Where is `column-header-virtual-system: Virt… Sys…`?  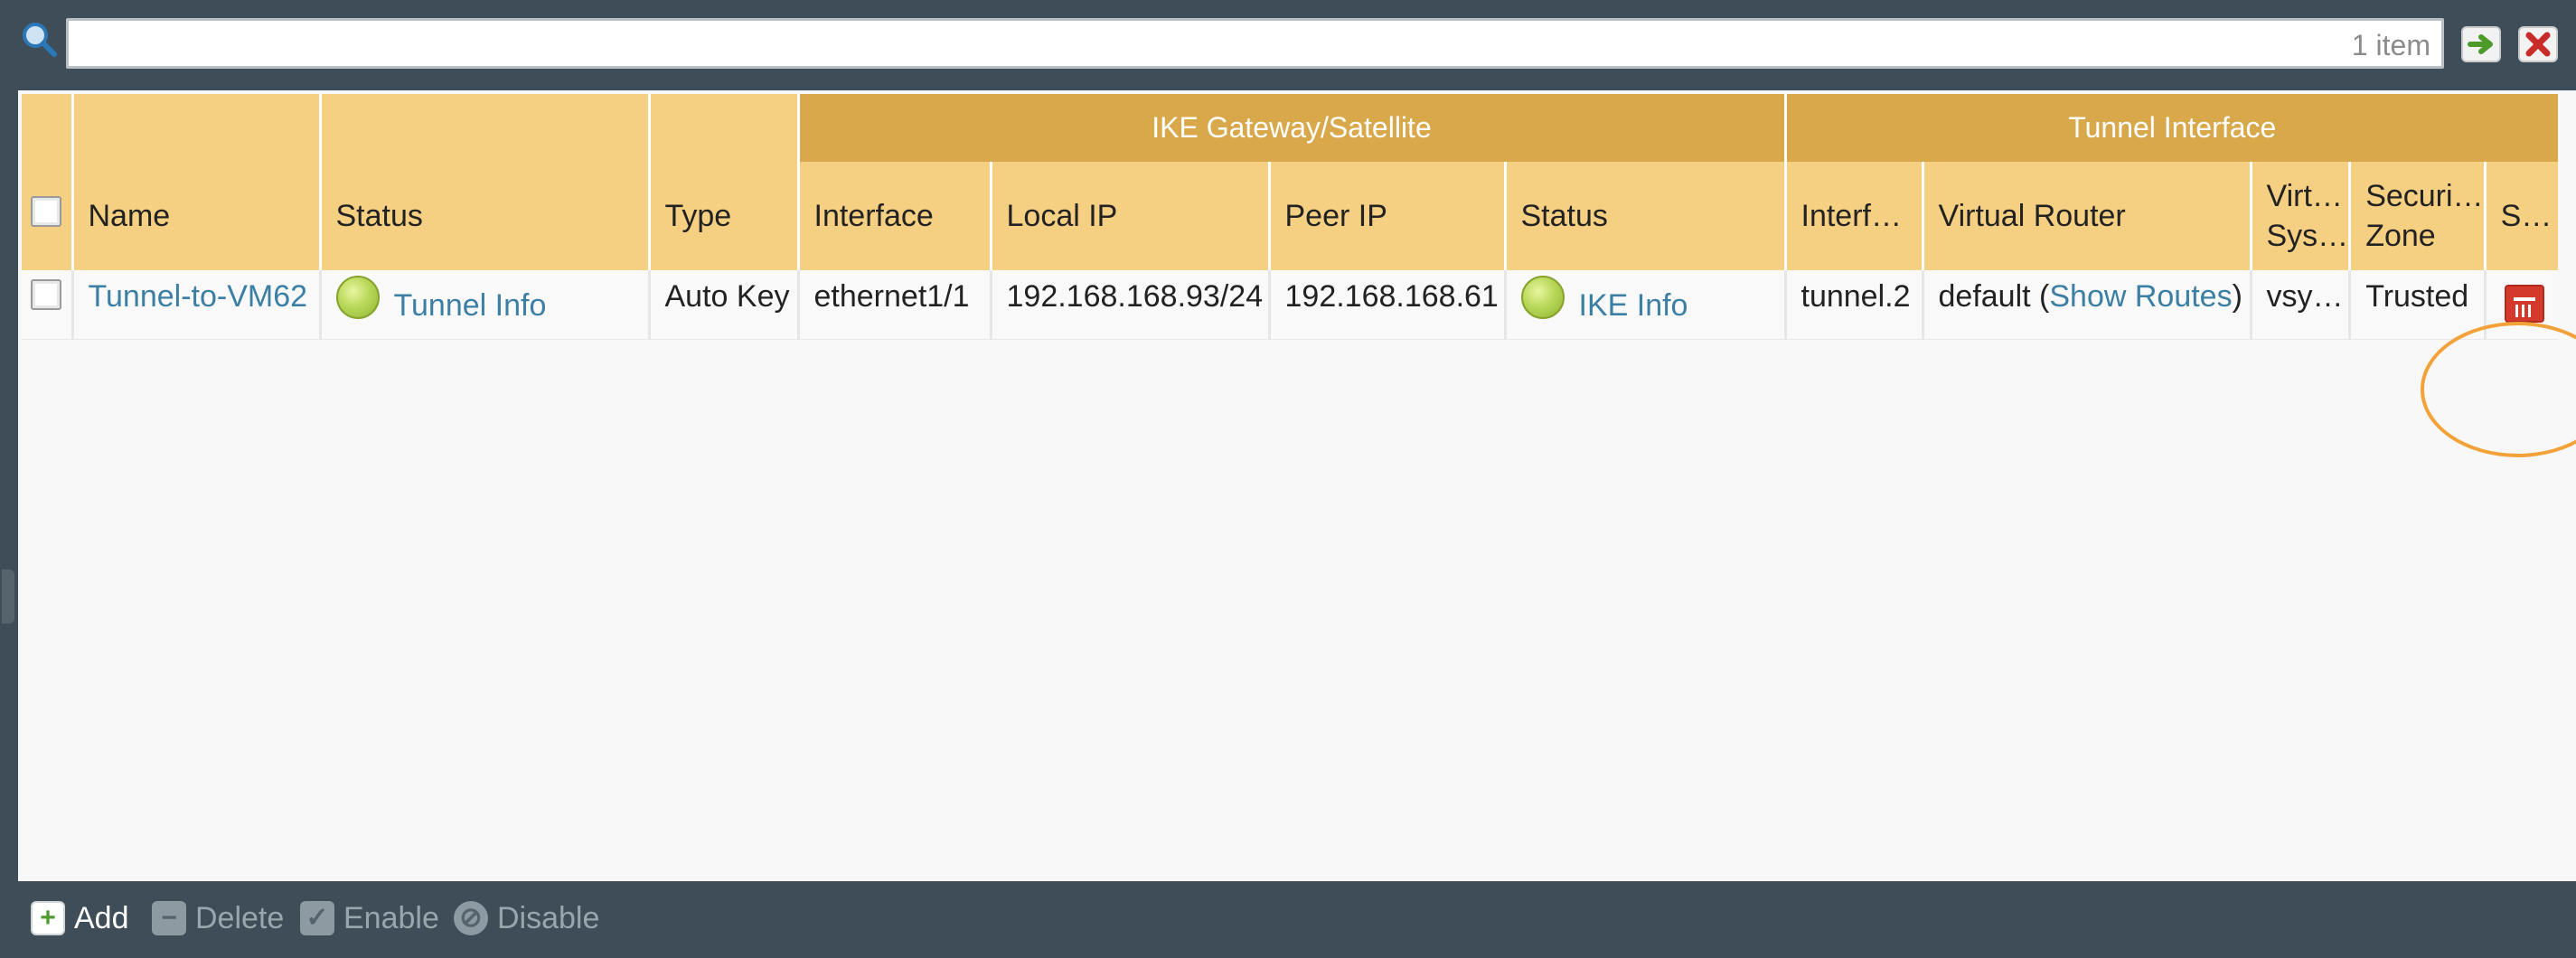
column-header-virtual-system: Virt… Sys… is located at coordinates (2299, 216).